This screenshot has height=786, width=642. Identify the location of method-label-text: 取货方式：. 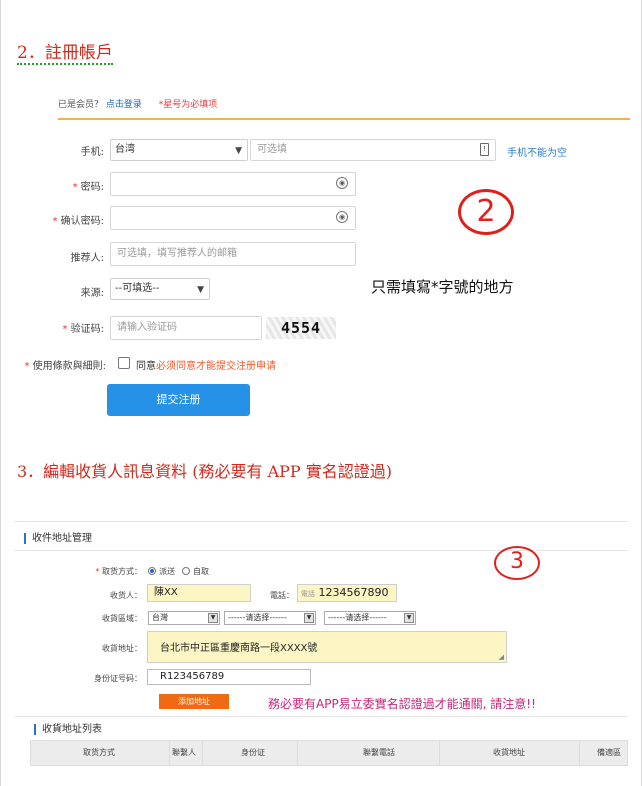
(122, 571).